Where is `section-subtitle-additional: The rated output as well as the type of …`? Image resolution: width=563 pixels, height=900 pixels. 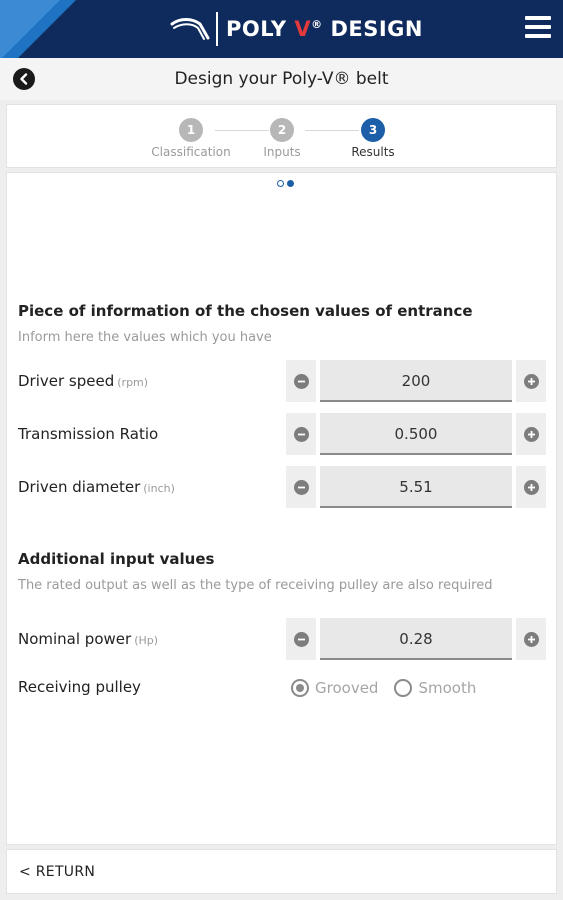 section-subtitle-additional: The rated output as well as the type of … is located at coordinates (255, 585).